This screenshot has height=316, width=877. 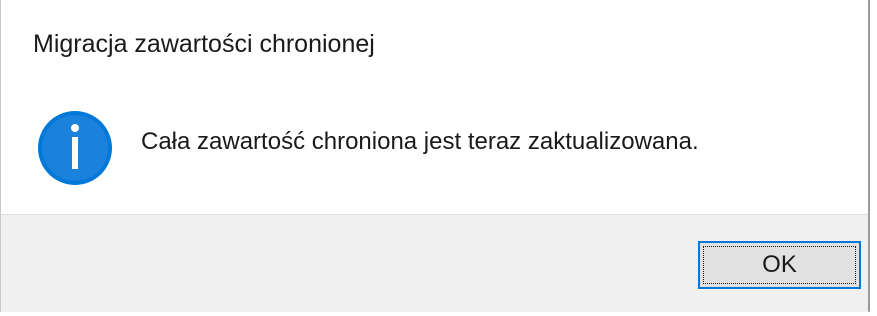 What do you see at coordinates (75, 148) in the screenshot?
I see `info-icon` at bounding box center [75, 148].